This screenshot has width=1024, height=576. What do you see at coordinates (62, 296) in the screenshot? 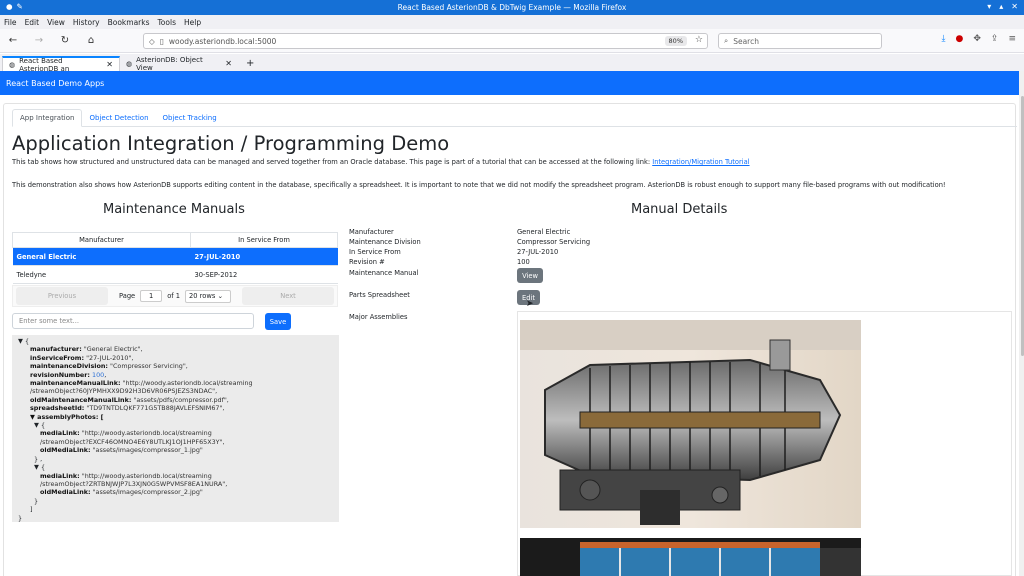
I see `previous-button: Previous` at bounding box center [62, 296].